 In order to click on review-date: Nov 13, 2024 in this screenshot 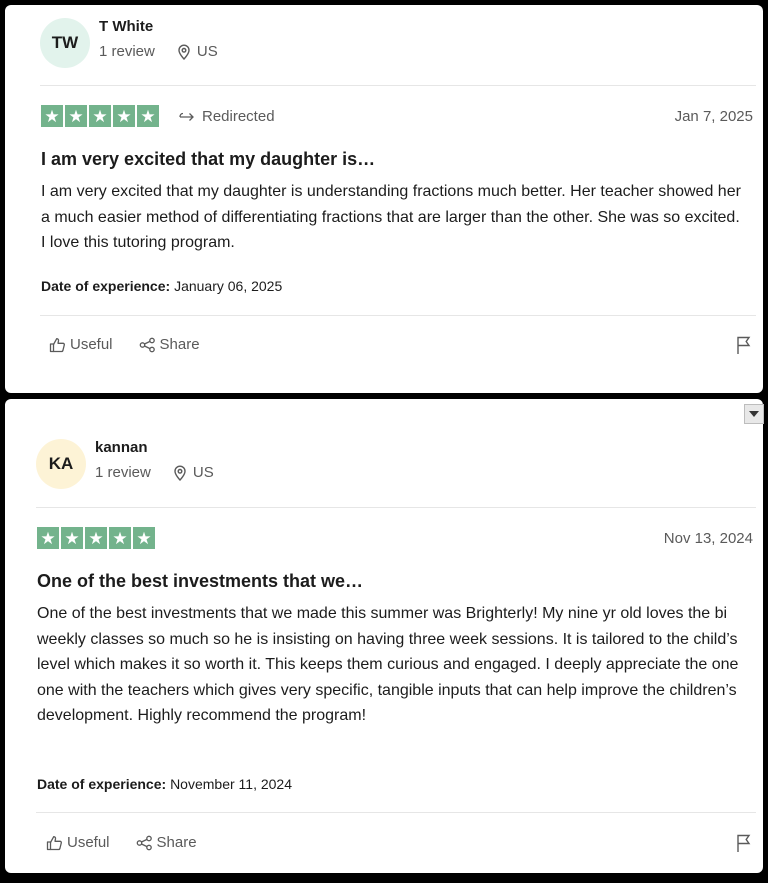, I will do `click(708, 538)`.